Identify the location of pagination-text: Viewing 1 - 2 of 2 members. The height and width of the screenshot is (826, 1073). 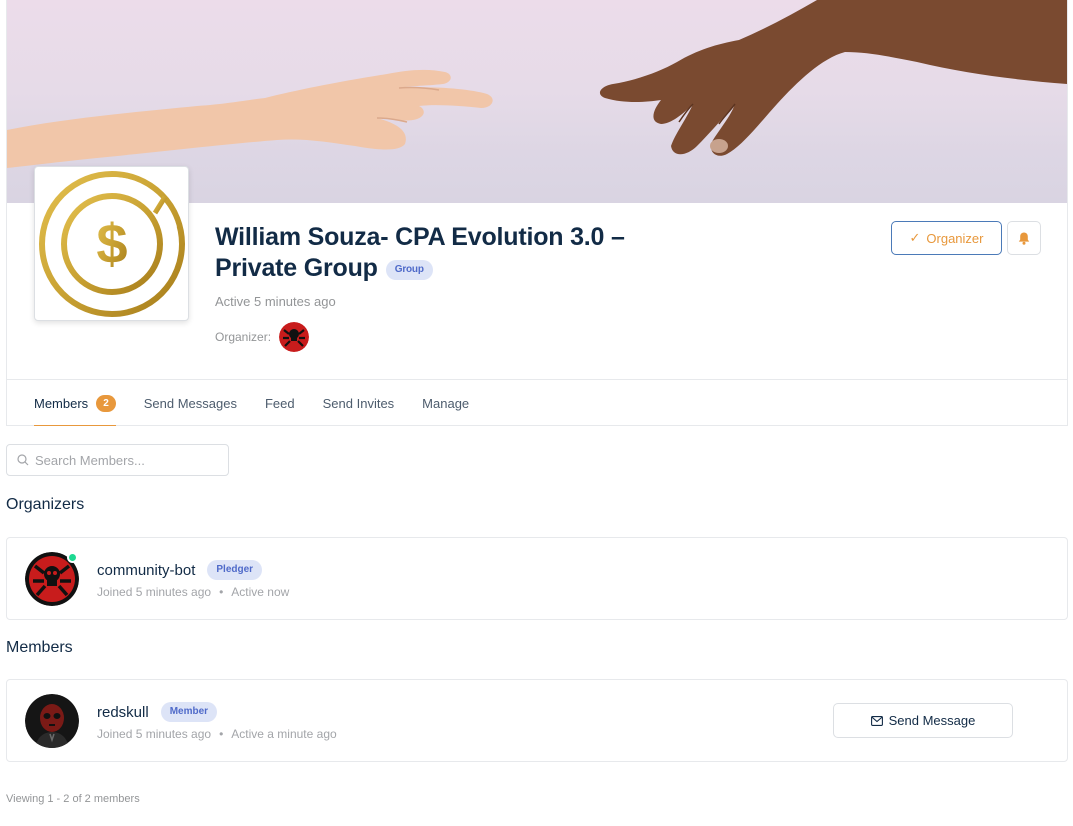
(73, 799).